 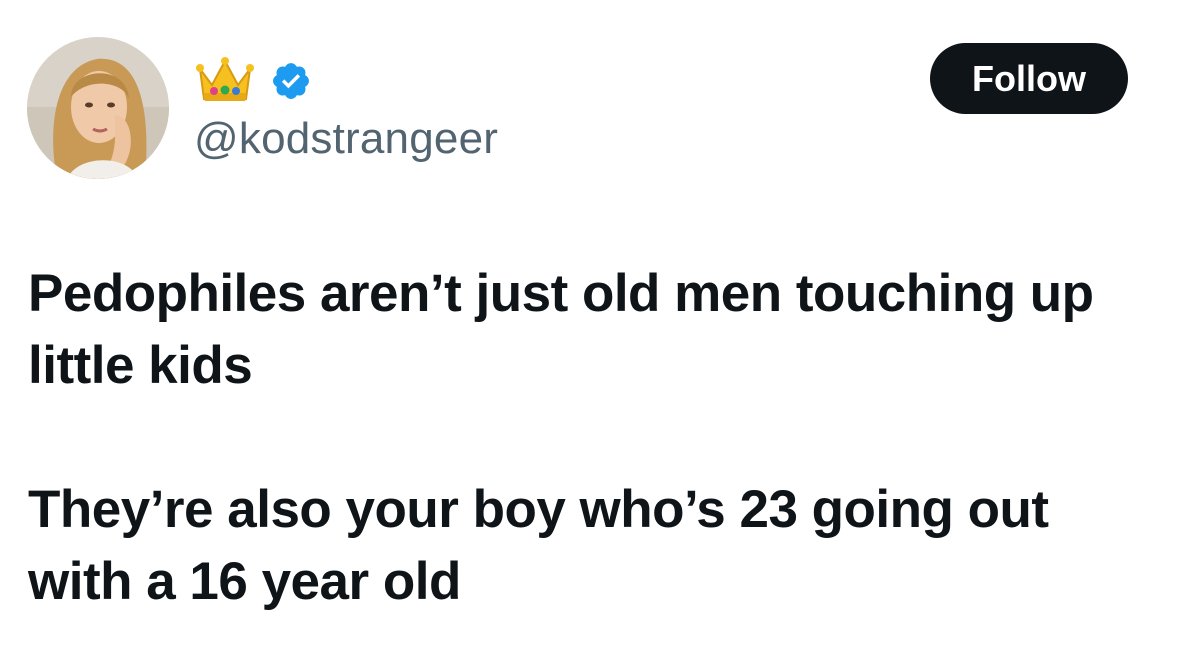 I want to click on author-handle: @kodstrangeer, so click(x=346, y=139).